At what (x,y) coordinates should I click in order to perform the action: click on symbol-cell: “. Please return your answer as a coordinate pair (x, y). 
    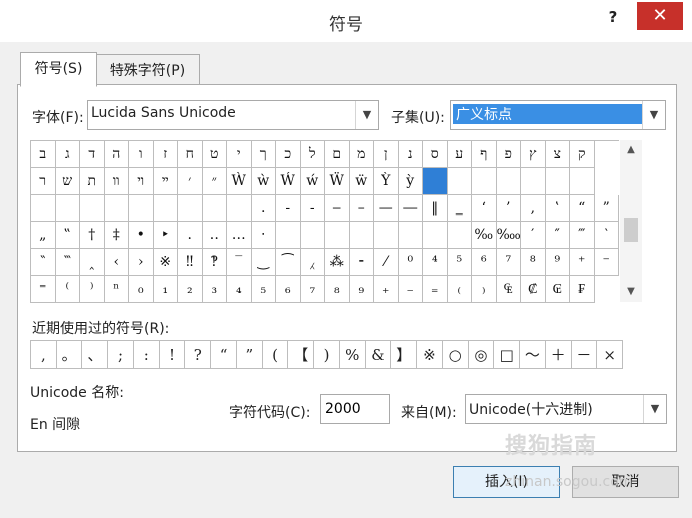
    Looking at the image, I should click on (582, 208).